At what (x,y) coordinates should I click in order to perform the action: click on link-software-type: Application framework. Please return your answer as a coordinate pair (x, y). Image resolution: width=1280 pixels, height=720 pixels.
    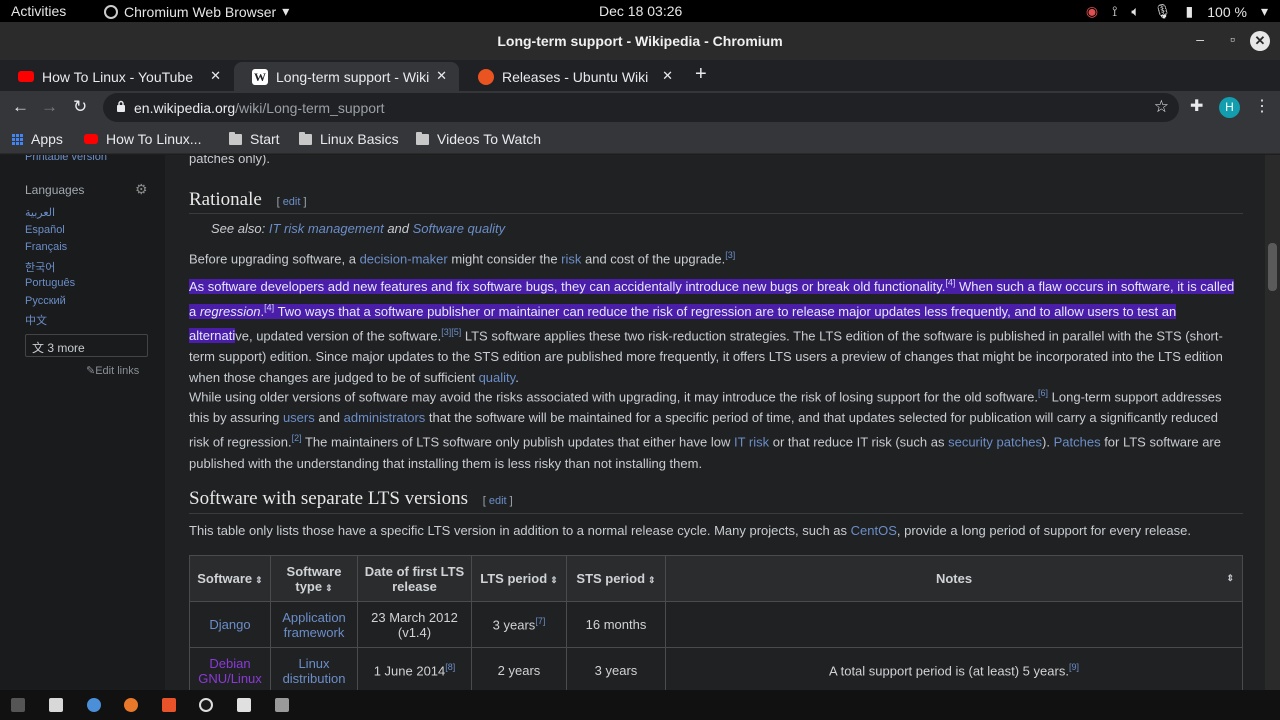
    Looking at the image, I should click on (314, 625).